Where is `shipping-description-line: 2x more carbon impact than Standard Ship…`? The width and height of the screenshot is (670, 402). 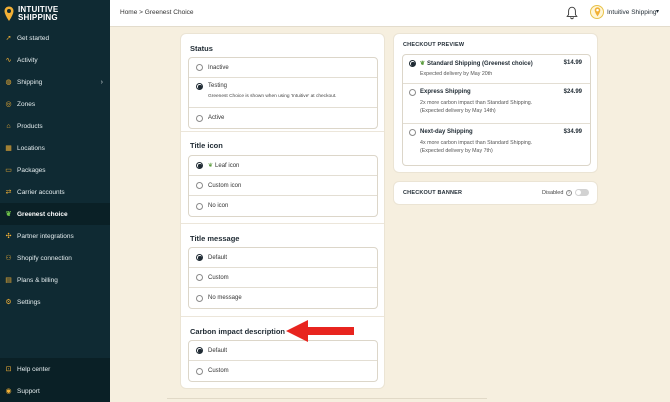 shipping-description-line: 2x more carbon impact than Standard Ship… is located at coordinates (476, 103).